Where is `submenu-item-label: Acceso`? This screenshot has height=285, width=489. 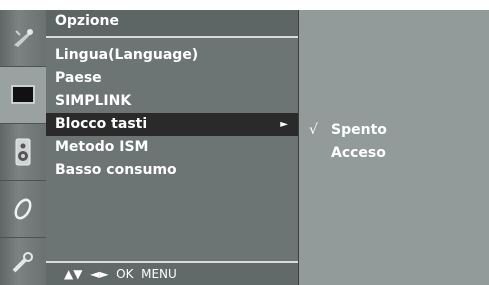 submenu-item-label: Acceso is located at coordinates (358, 153).